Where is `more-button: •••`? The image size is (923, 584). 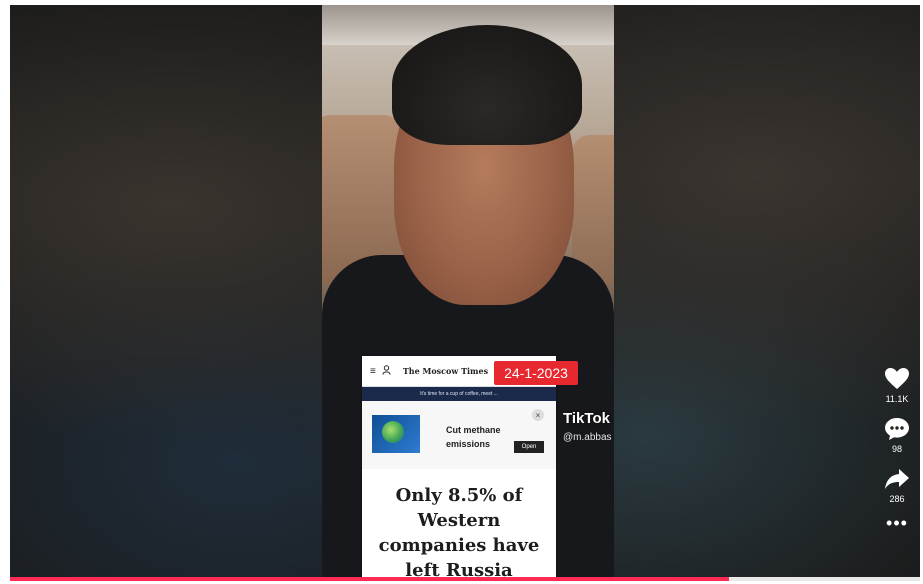
more-button: ••• is located at coordinates (897, 523).